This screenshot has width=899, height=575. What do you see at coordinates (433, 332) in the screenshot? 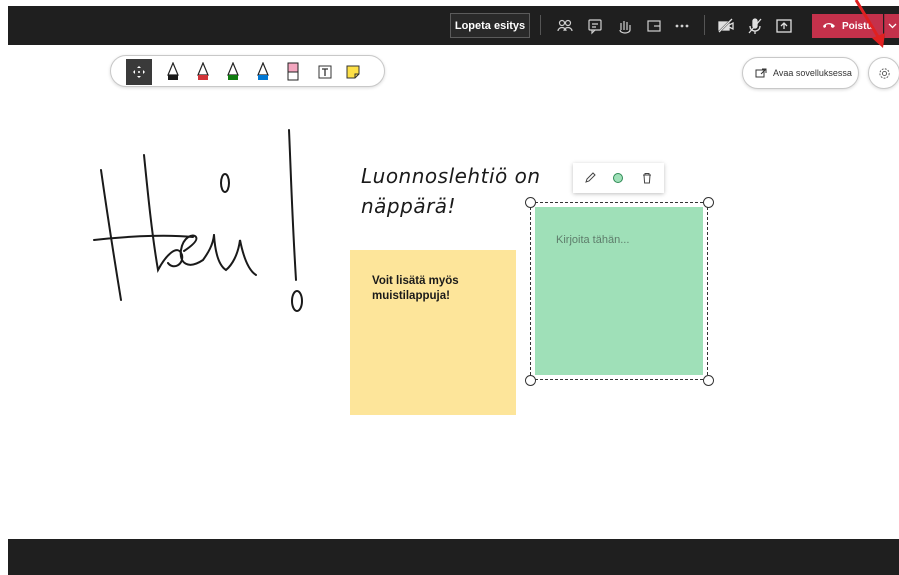
I see `yellow-sticky-note: Voit lisätä myös muistilappuja!` at bounding box center [433, 332].